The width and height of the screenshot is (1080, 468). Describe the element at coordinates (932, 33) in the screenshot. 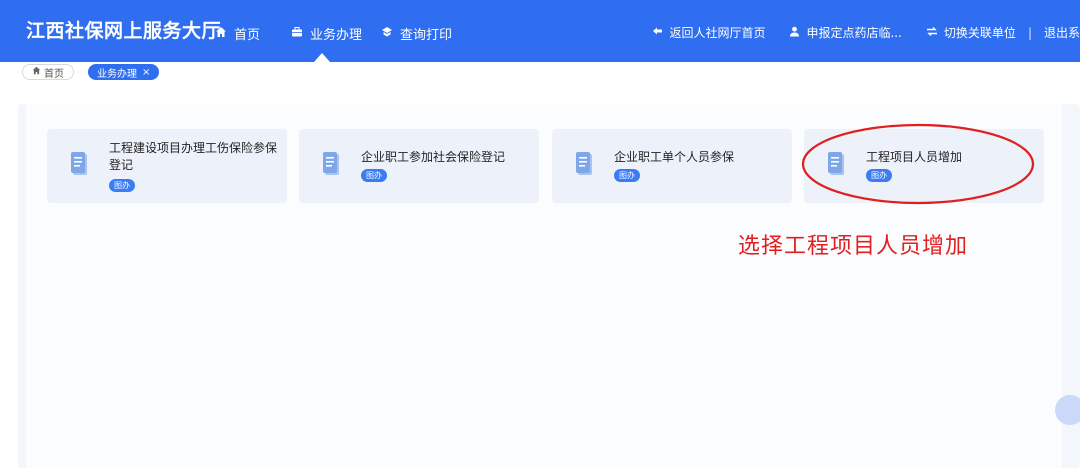

I see `switch-icon` at that location.